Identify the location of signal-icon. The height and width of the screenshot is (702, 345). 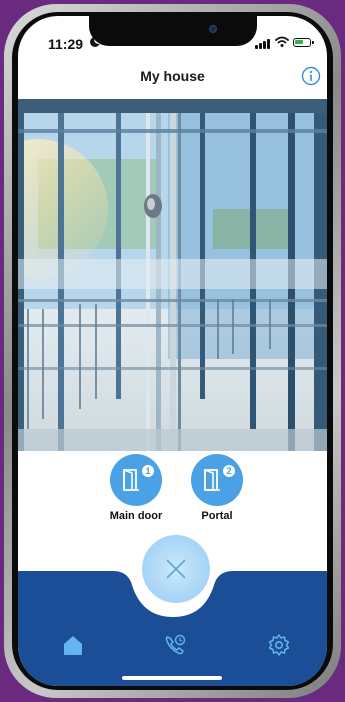
(263, 43).